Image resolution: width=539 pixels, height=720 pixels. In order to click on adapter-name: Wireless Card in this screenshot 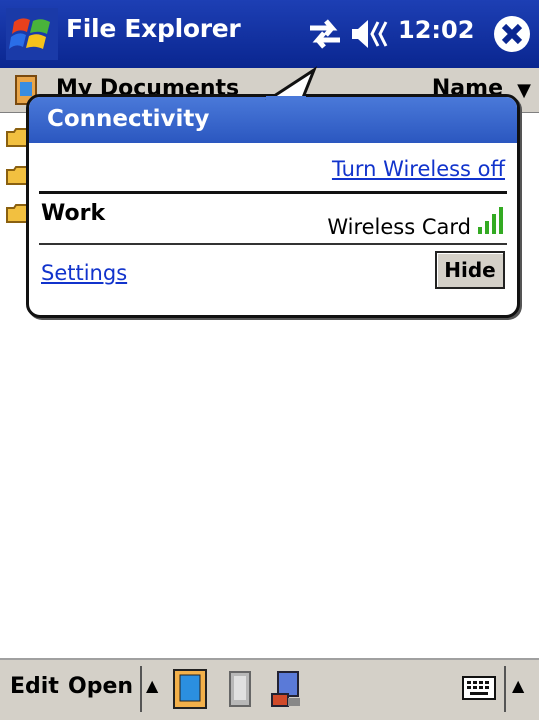, I will do `click(399, 227)`.